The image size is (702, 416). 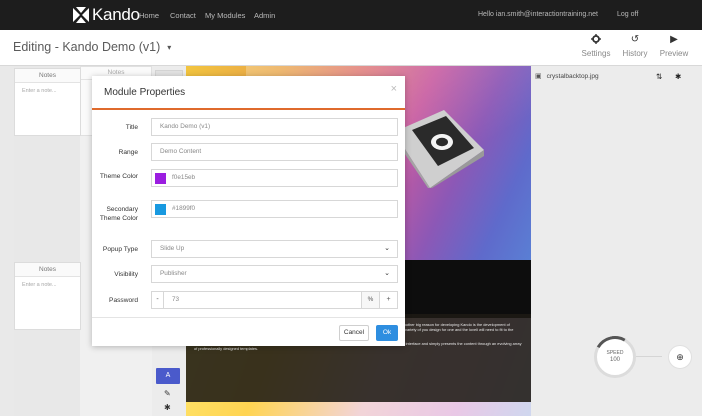 What do you see at coordinates (649, 356) in the screenshot?
I see `speed-track` at bounding box center [649, 356].